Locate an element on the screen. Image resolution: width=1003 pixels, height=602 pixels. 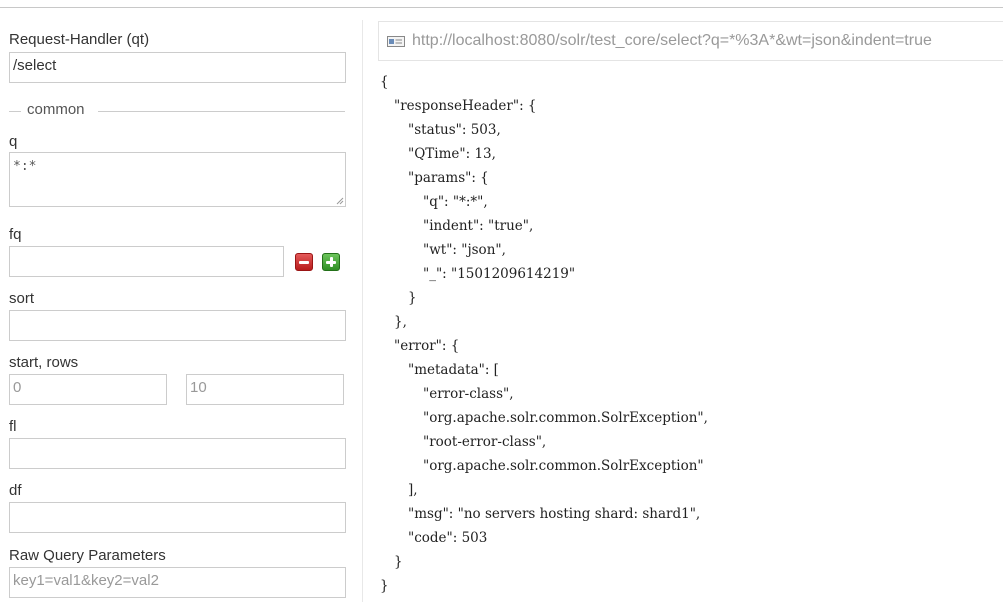
minus-icon is located at coordinates (304, 262).